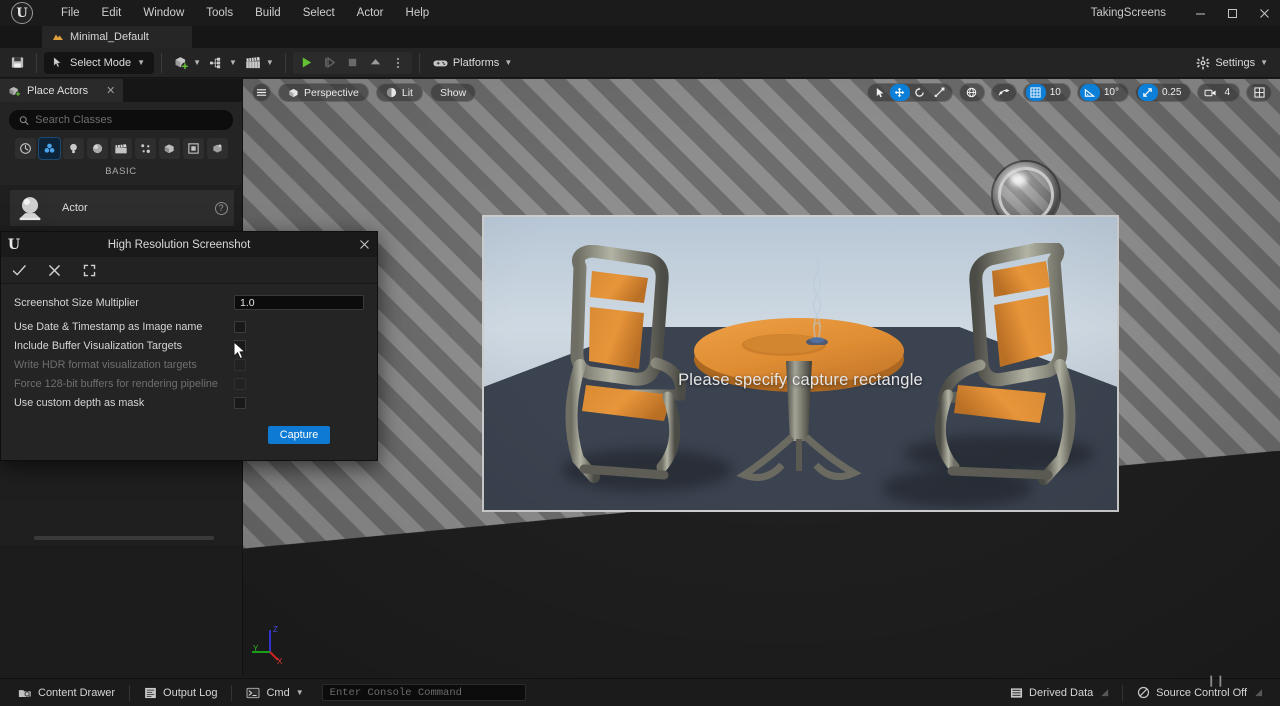  Describe the element at coordinates (920, 92) in the screenshot. I see `rotate-tool-icon` at that location.